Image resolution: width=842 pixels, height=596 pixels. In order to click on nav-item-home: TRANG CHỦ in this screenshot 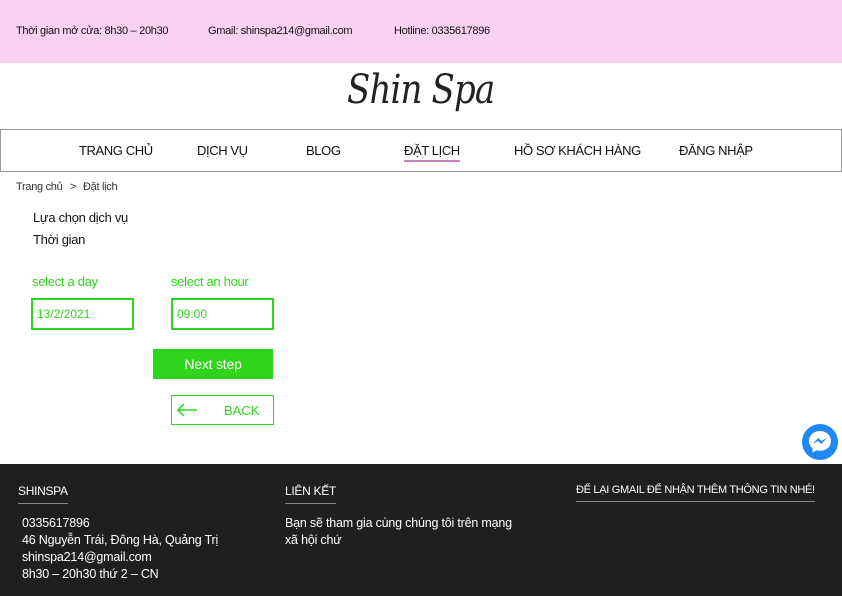, I will do `click(116, 150)`.